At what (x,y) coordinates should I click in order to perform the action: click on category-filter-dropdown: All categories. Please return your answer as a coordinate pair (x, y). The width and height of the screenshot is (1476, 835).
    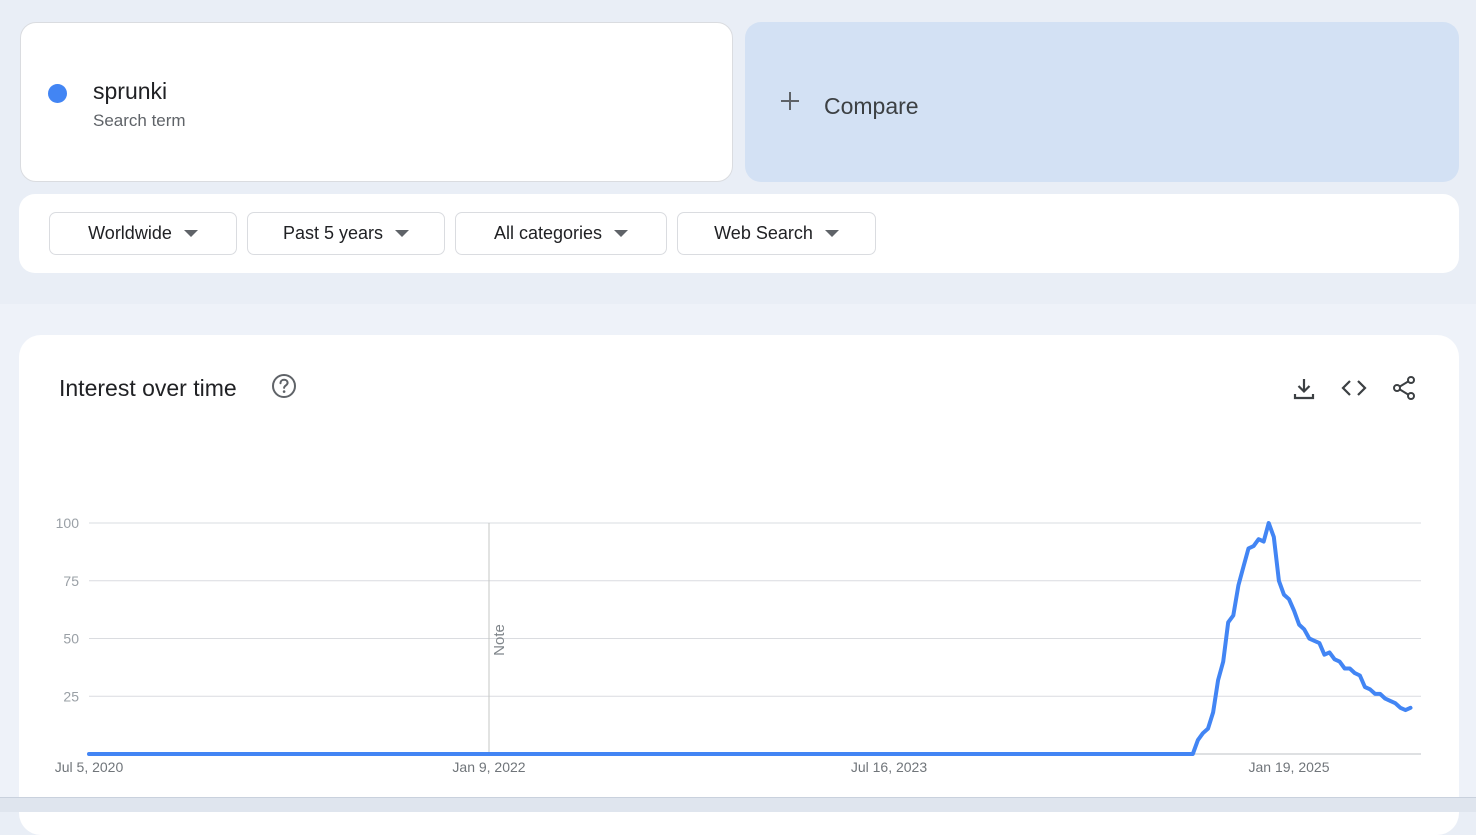
    Looking at the image, I should click on (561, 233).